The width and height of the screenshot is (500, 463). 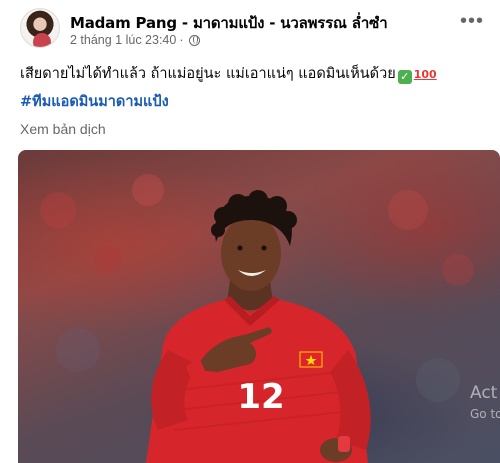 What do you see at coordinates (484, 393) in the screenshot?
I see `activation-watermark-title: Act` at bounding box center [484, 393].